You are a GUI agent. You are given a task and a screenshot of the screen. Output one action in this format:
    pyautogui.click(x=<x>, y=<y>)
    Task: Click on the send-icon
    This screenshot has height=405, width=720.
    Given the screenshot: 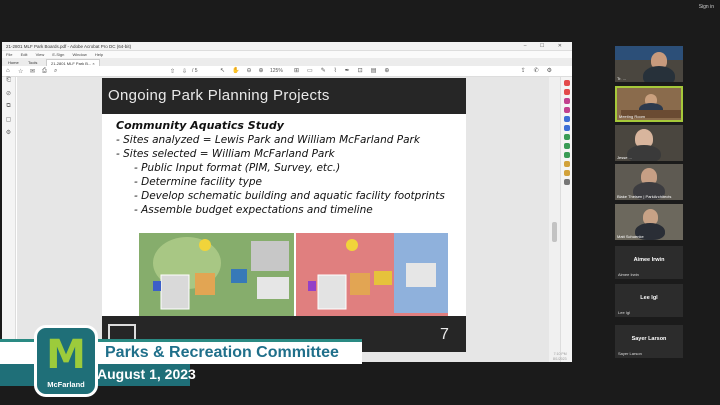 What is the action you would take?
    pyautogui.click(x=566, y=173)
    